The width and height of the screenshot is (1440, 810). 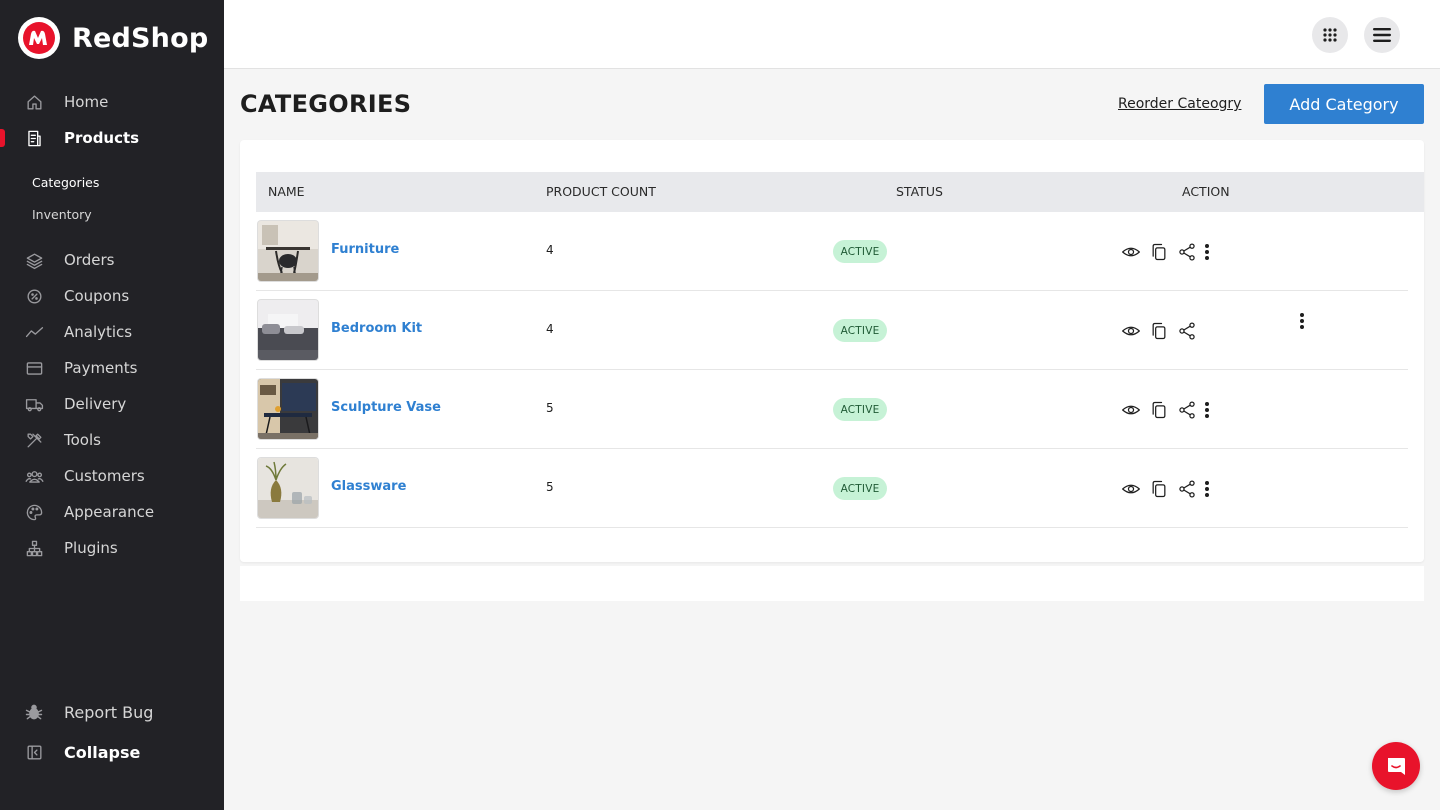 What do you see at coordinates (368, 486) in the screenshot?
I see `category-name-link: Glassware` at bounding box center [368, 486].